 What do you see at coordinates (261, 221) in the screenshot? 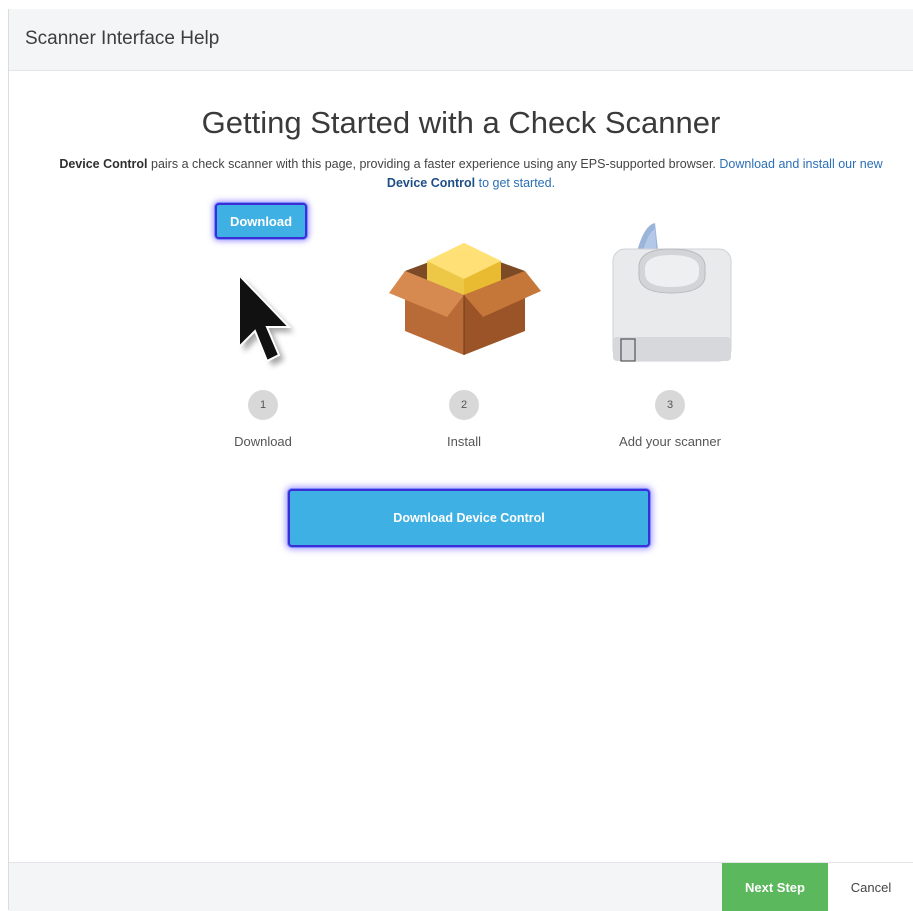
I see `download-button: Download` at bounding box center [261, 221].